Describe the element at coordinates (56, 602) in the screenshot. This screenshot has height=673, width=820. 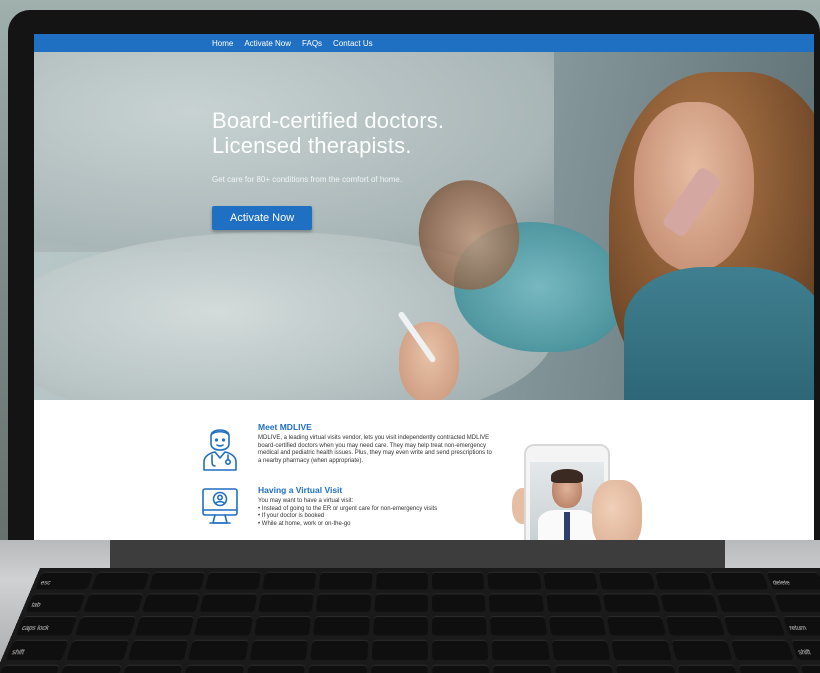
I see `key-tab: tab` at that location.